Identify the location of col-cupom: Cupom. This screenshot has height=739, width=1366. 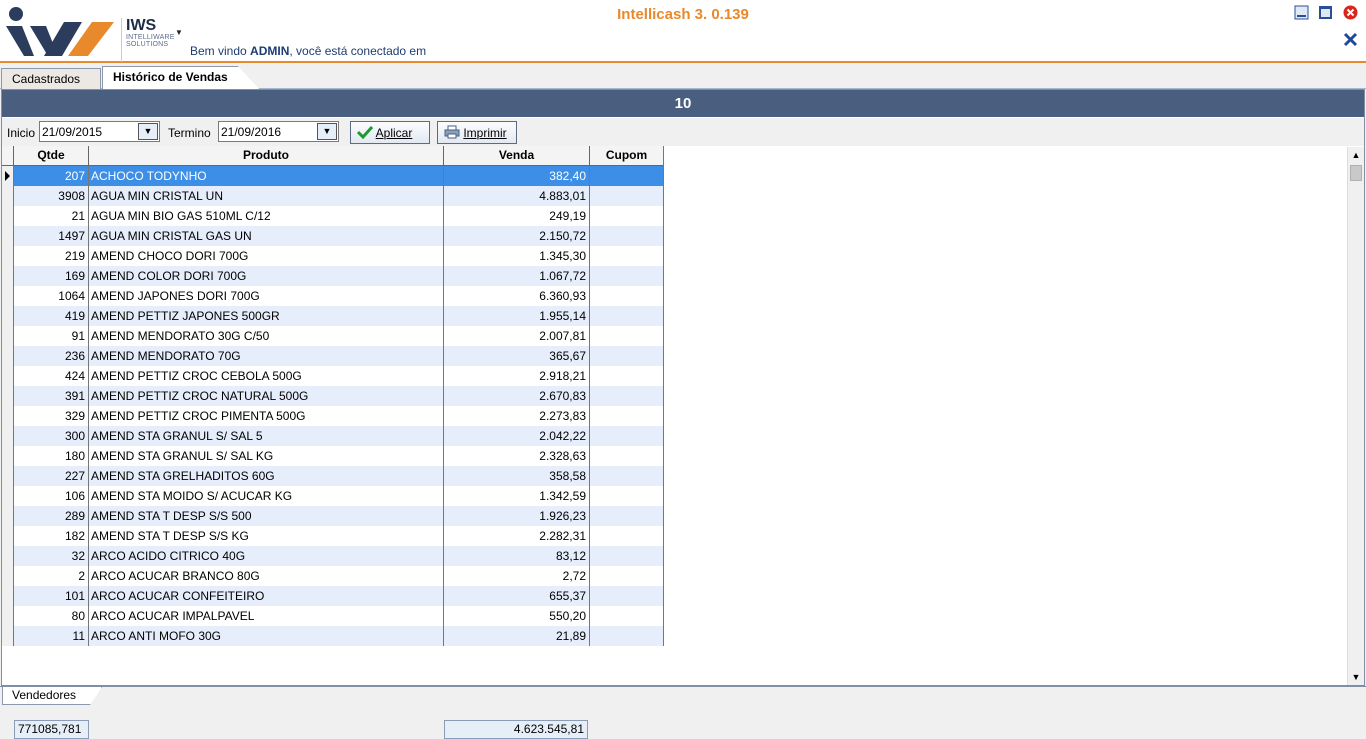
(627, 156).